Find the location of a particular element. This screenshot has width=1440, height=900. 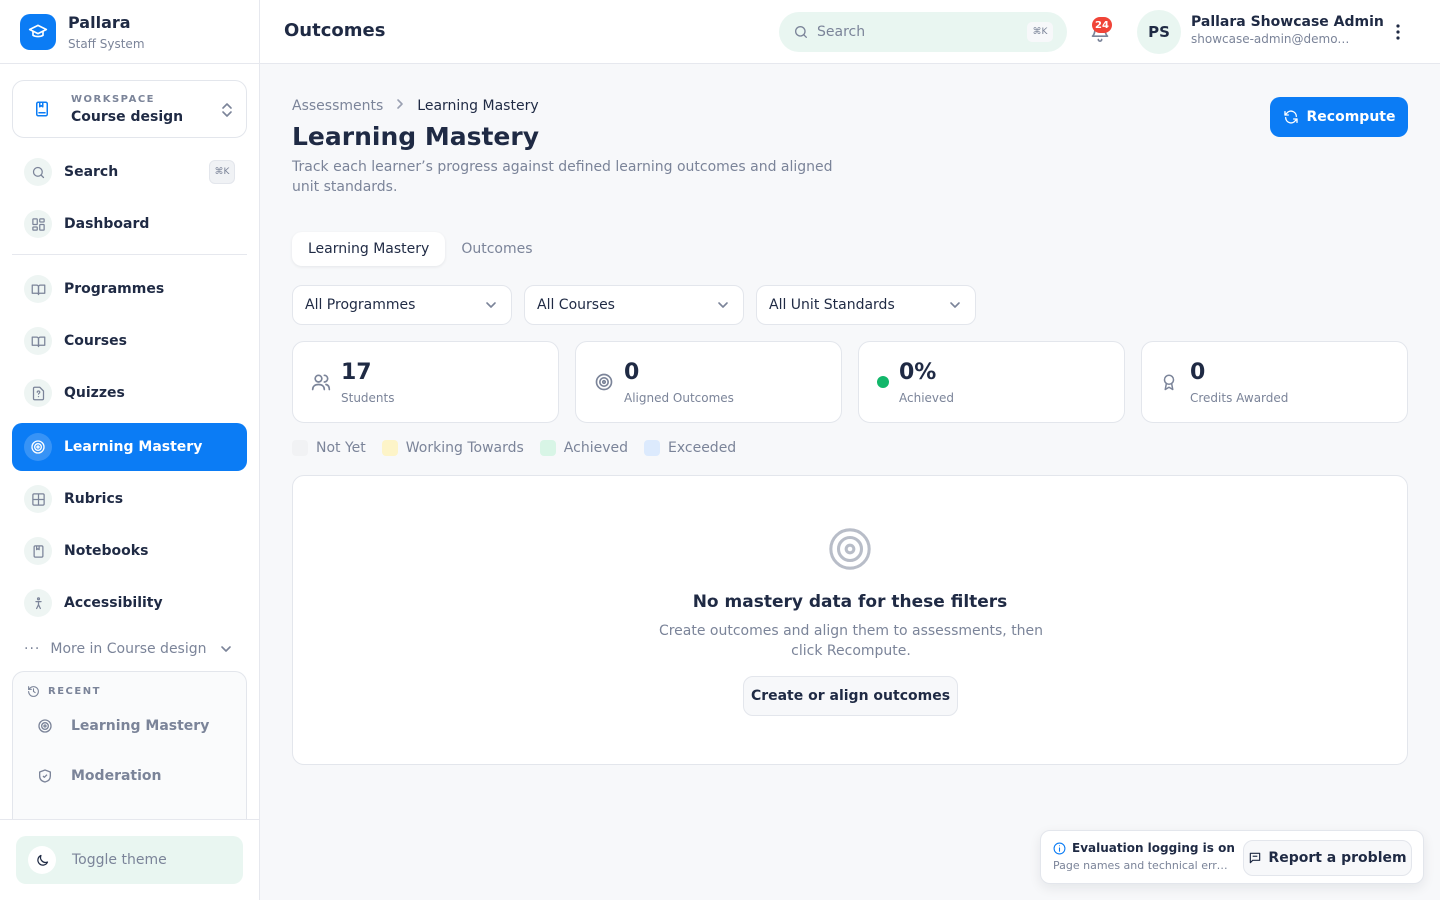

page-title: Learning Mastery is located at coordinates (416, 136).